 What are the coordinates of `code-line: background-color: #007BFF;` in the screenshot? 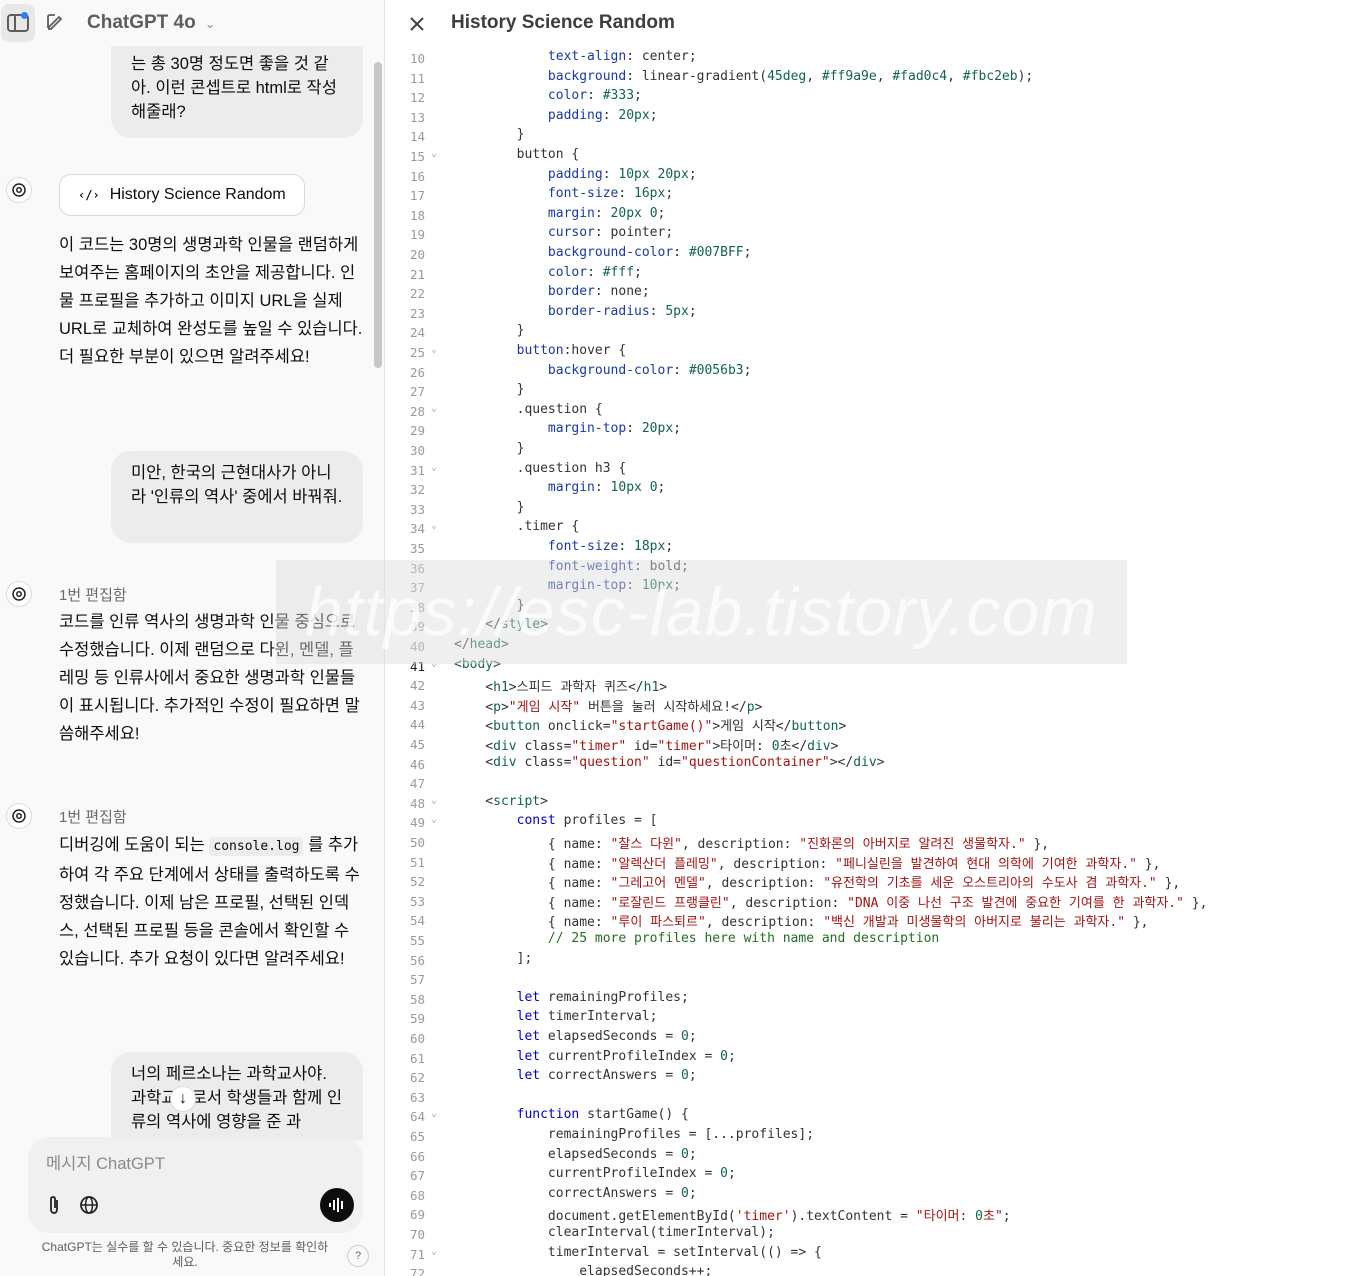 It's located at (649, 252).